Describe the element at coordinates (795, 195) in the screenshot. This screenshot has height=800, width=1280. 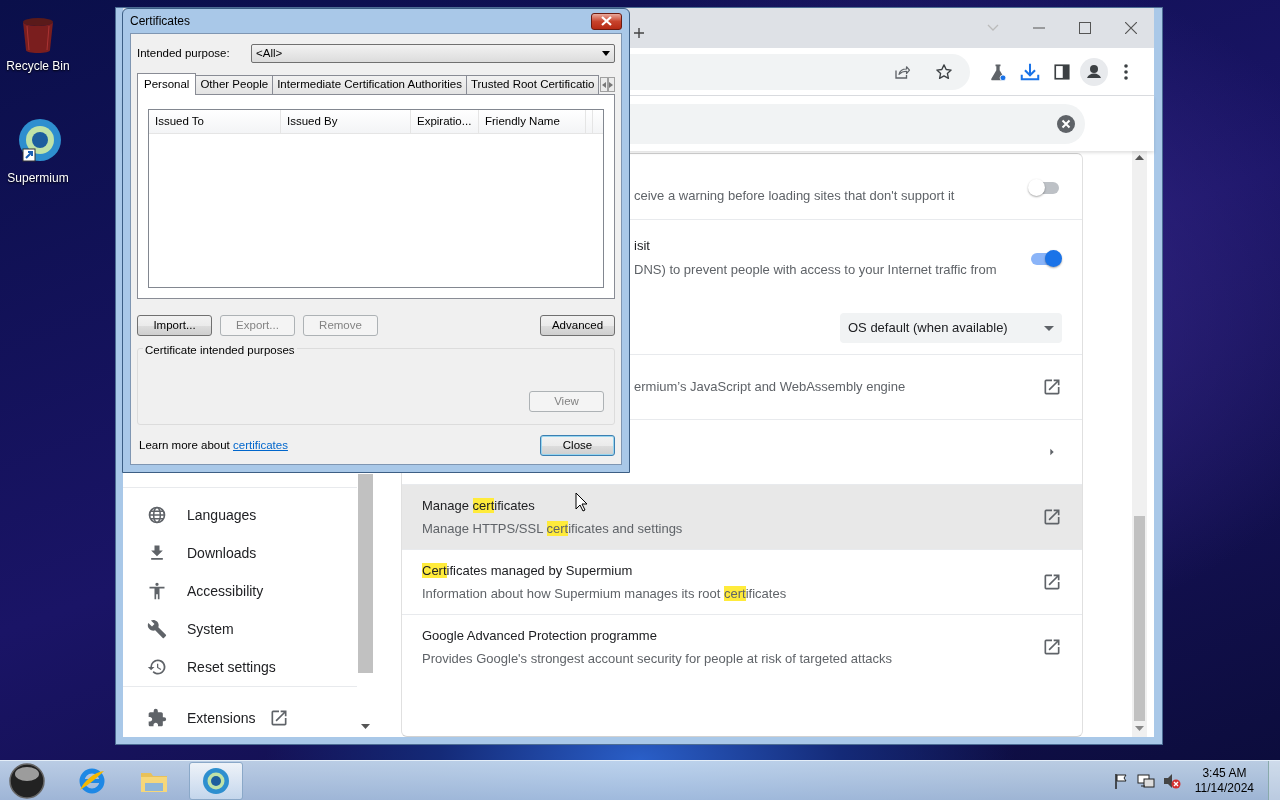
I see `setting-description: ceive a warning before loading sites that don't support it` at that location.